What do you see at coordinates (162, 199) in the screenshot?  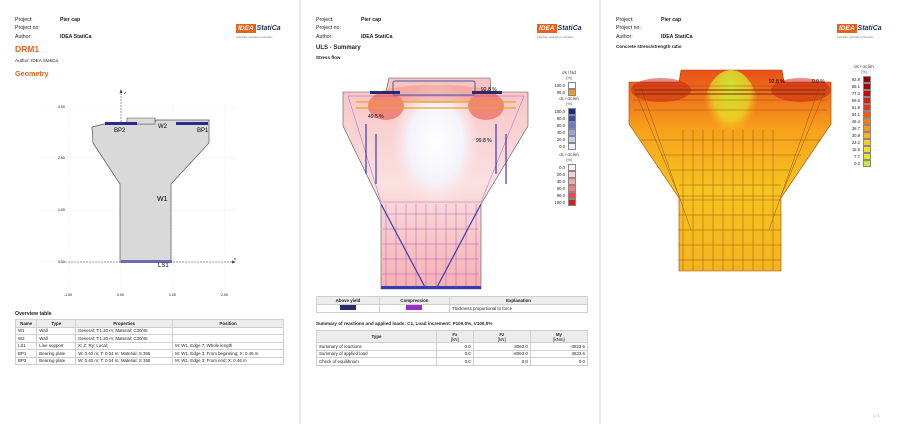 I see `label-w1: W1` at bounding box center [162, 199].